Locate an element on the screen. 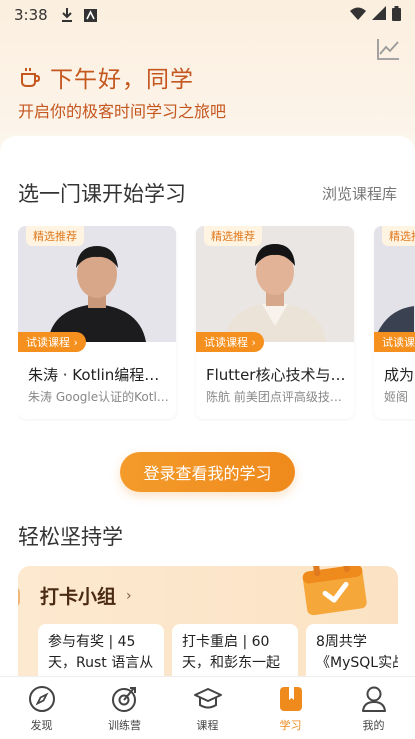 The width and height of the screenshot is (415, 739). course-title: Flutter核心技术与实战 is located at coordinates (278, 375).